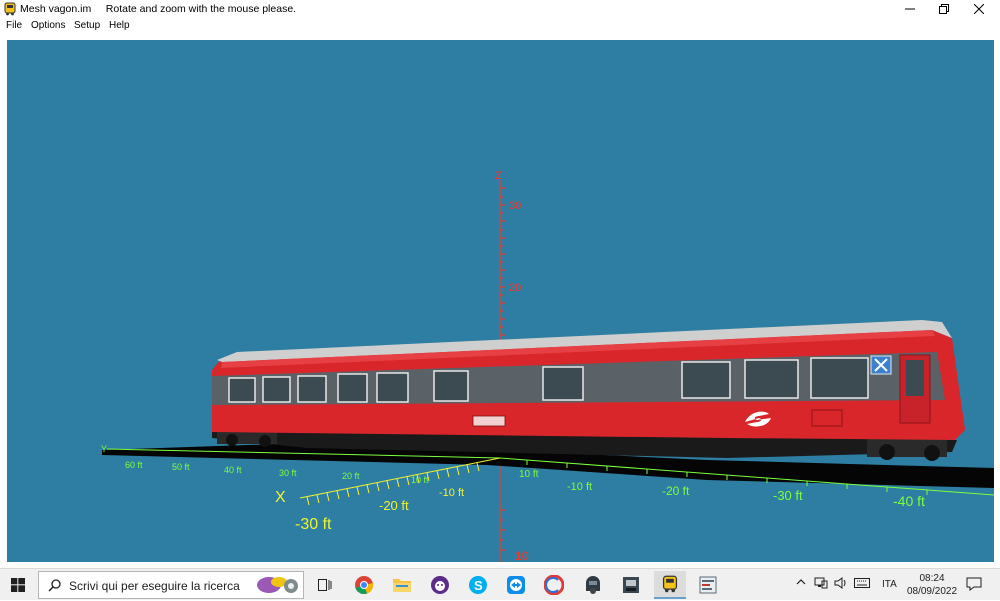 Image resolution: width=1000 pixels, height=601 pixels. Describe the element at coordinates (579, 487) in the screenshot. I see `x-tick-back-neg10: -10 ft` at that location.